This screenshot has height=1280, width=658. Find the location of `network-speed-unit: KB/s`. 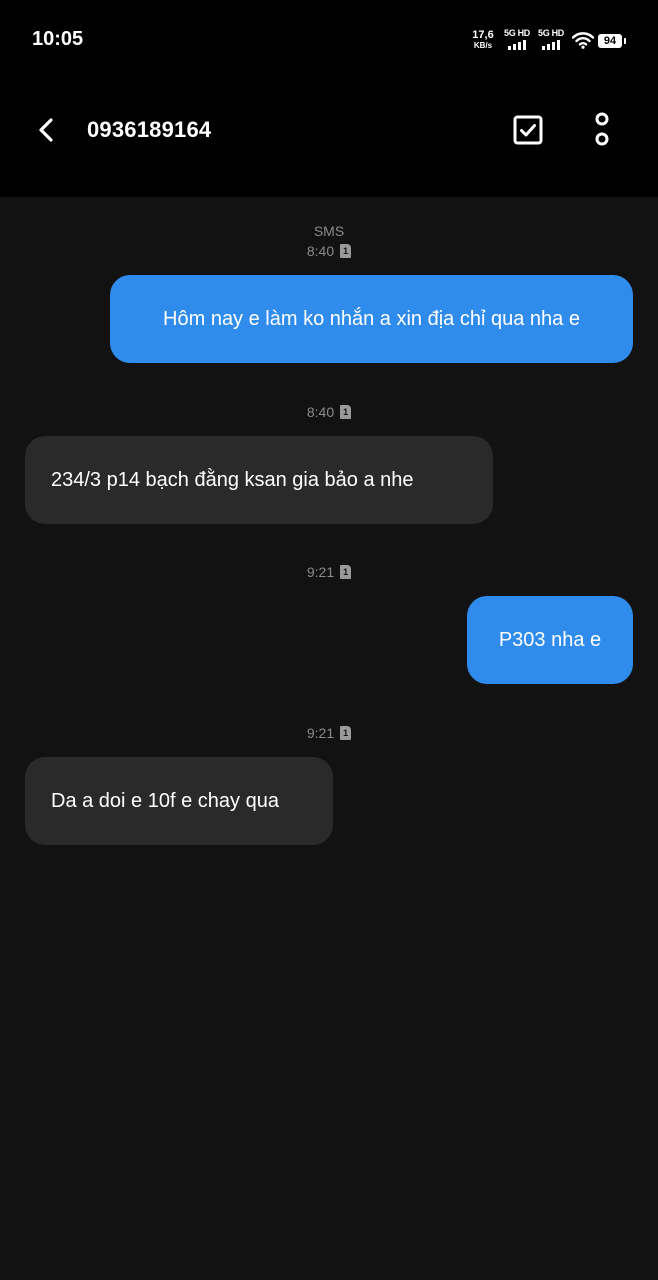

network-speed-unit: KB/s is located at coordinates (483, 45).